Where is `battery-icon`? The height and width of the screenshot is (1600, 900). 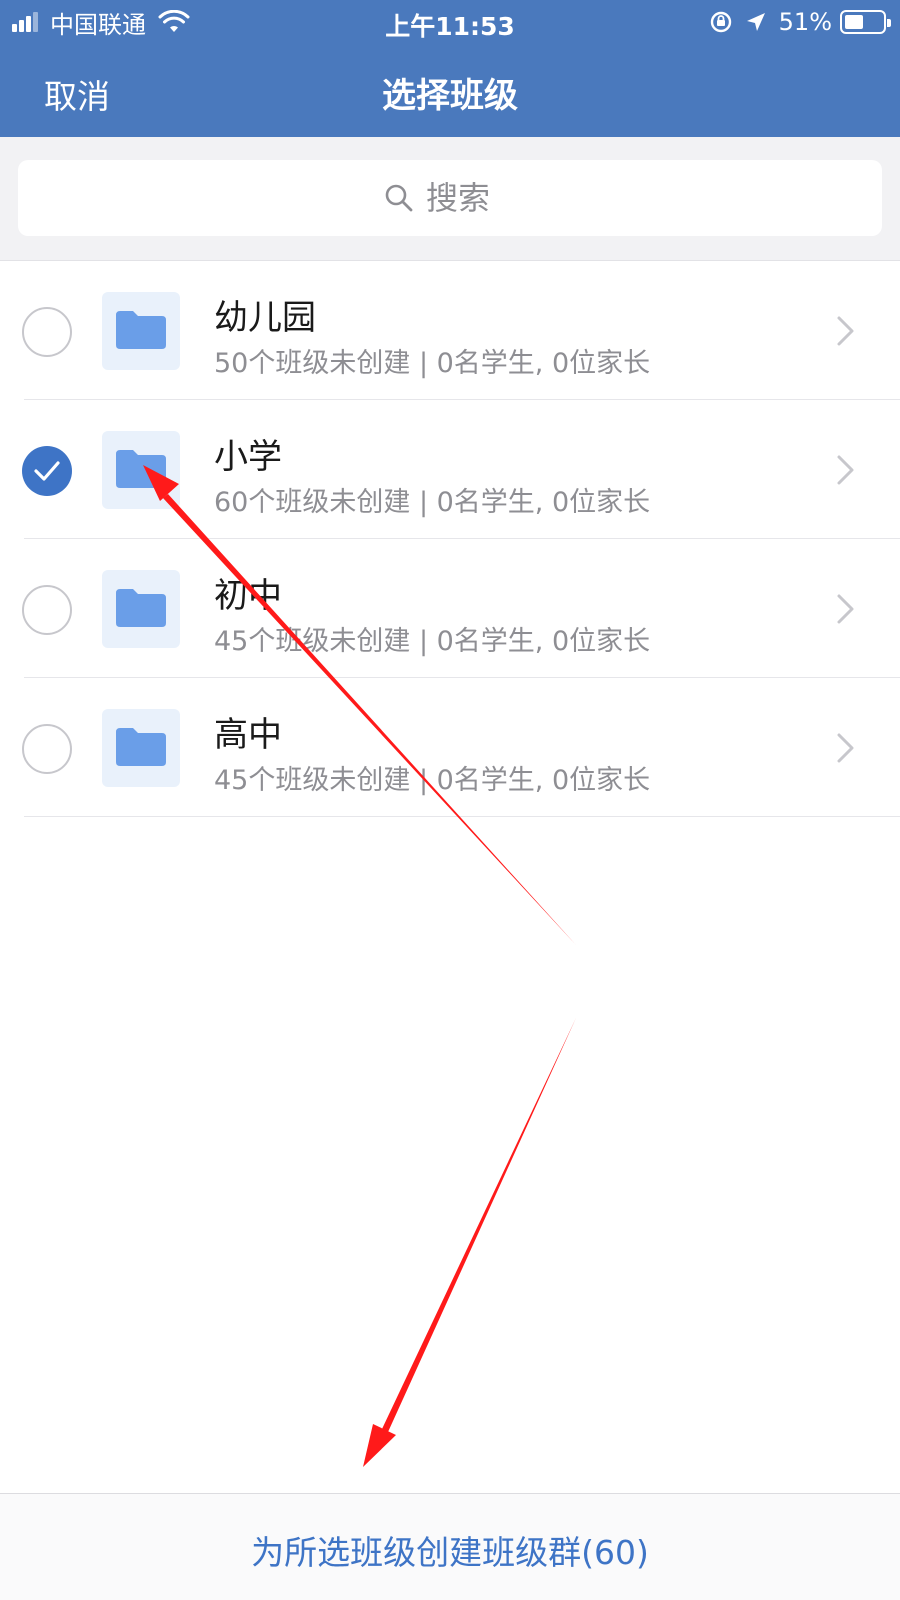 battery-icon is located at coordinates (865, 22).